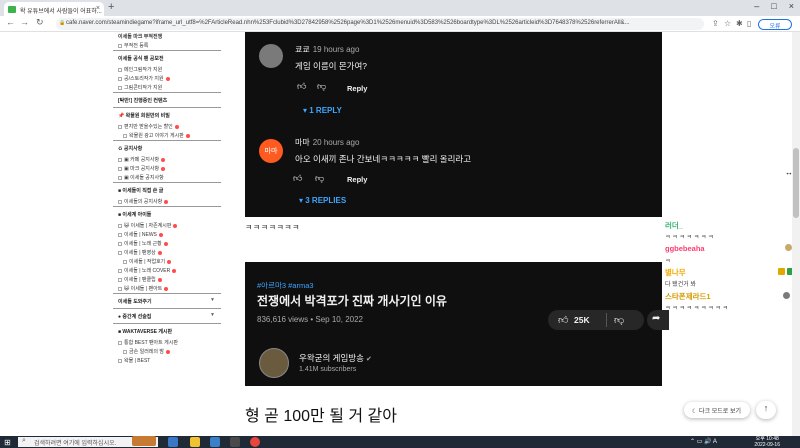  I want to click on file-explorer-icon, so click(195, 442).